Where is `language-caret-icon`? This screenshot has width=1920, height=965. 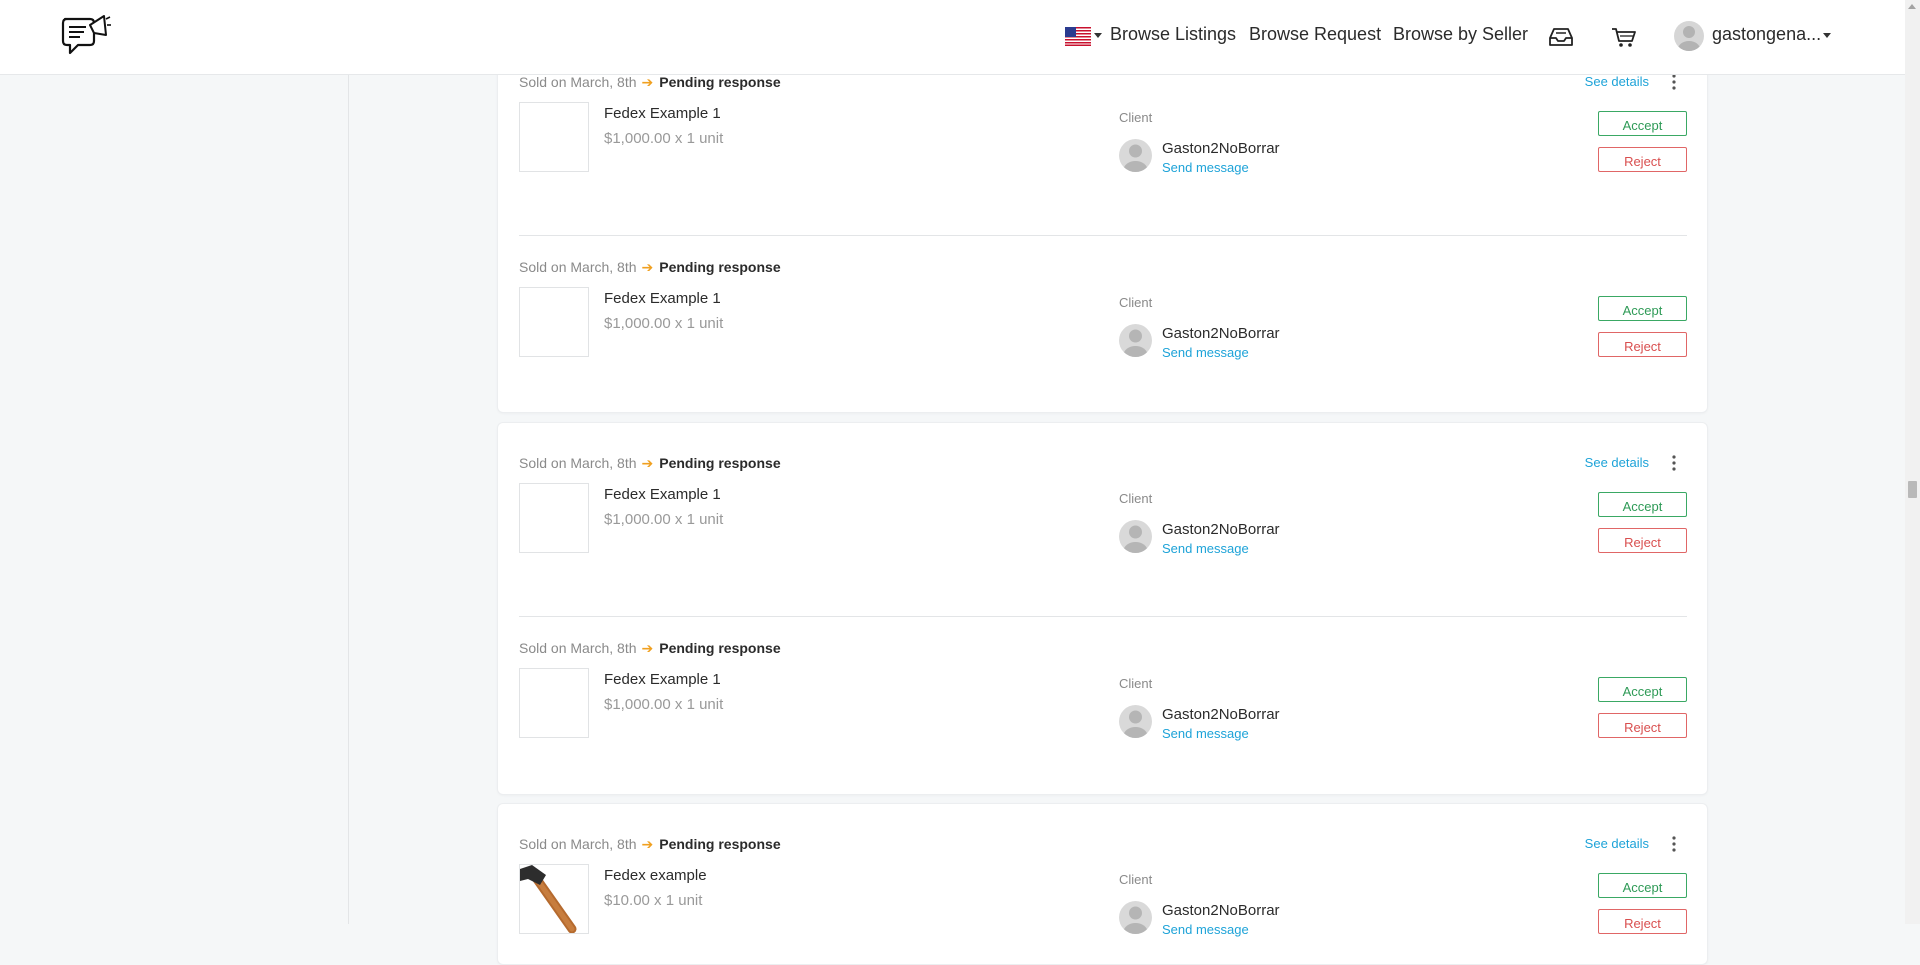
language-caret-icon is located at coordinates (1098, 35).